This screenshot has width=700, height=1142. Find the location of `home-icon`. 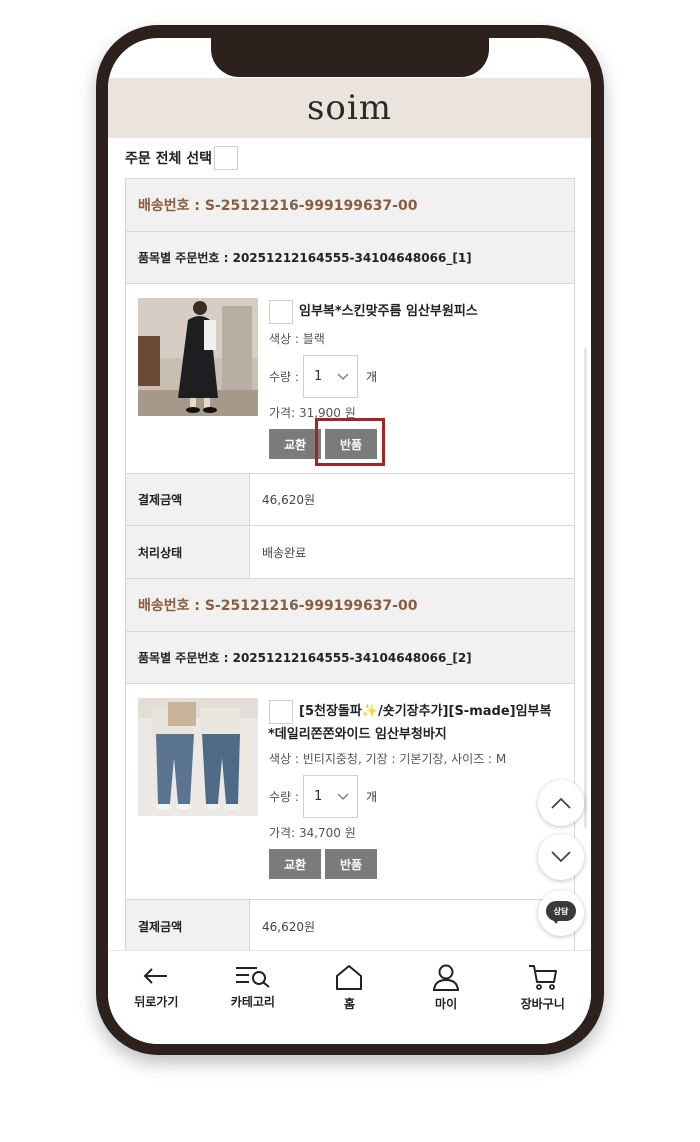

home-icon is located at coordinates (349, 977).